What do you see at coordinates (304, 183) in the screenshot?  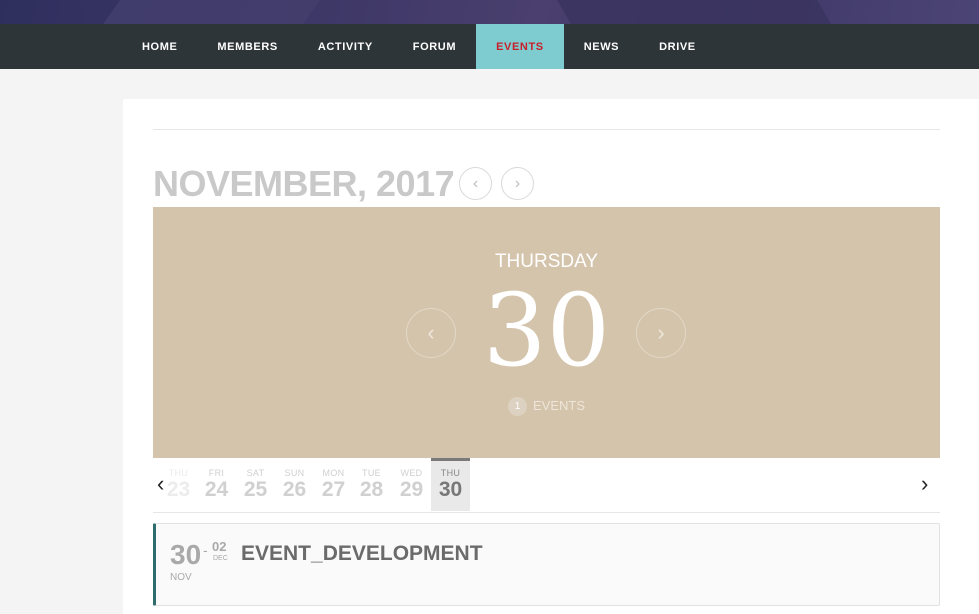 I see `month-title: NOVEMBER, 2017` at bounding box center [304, 183].